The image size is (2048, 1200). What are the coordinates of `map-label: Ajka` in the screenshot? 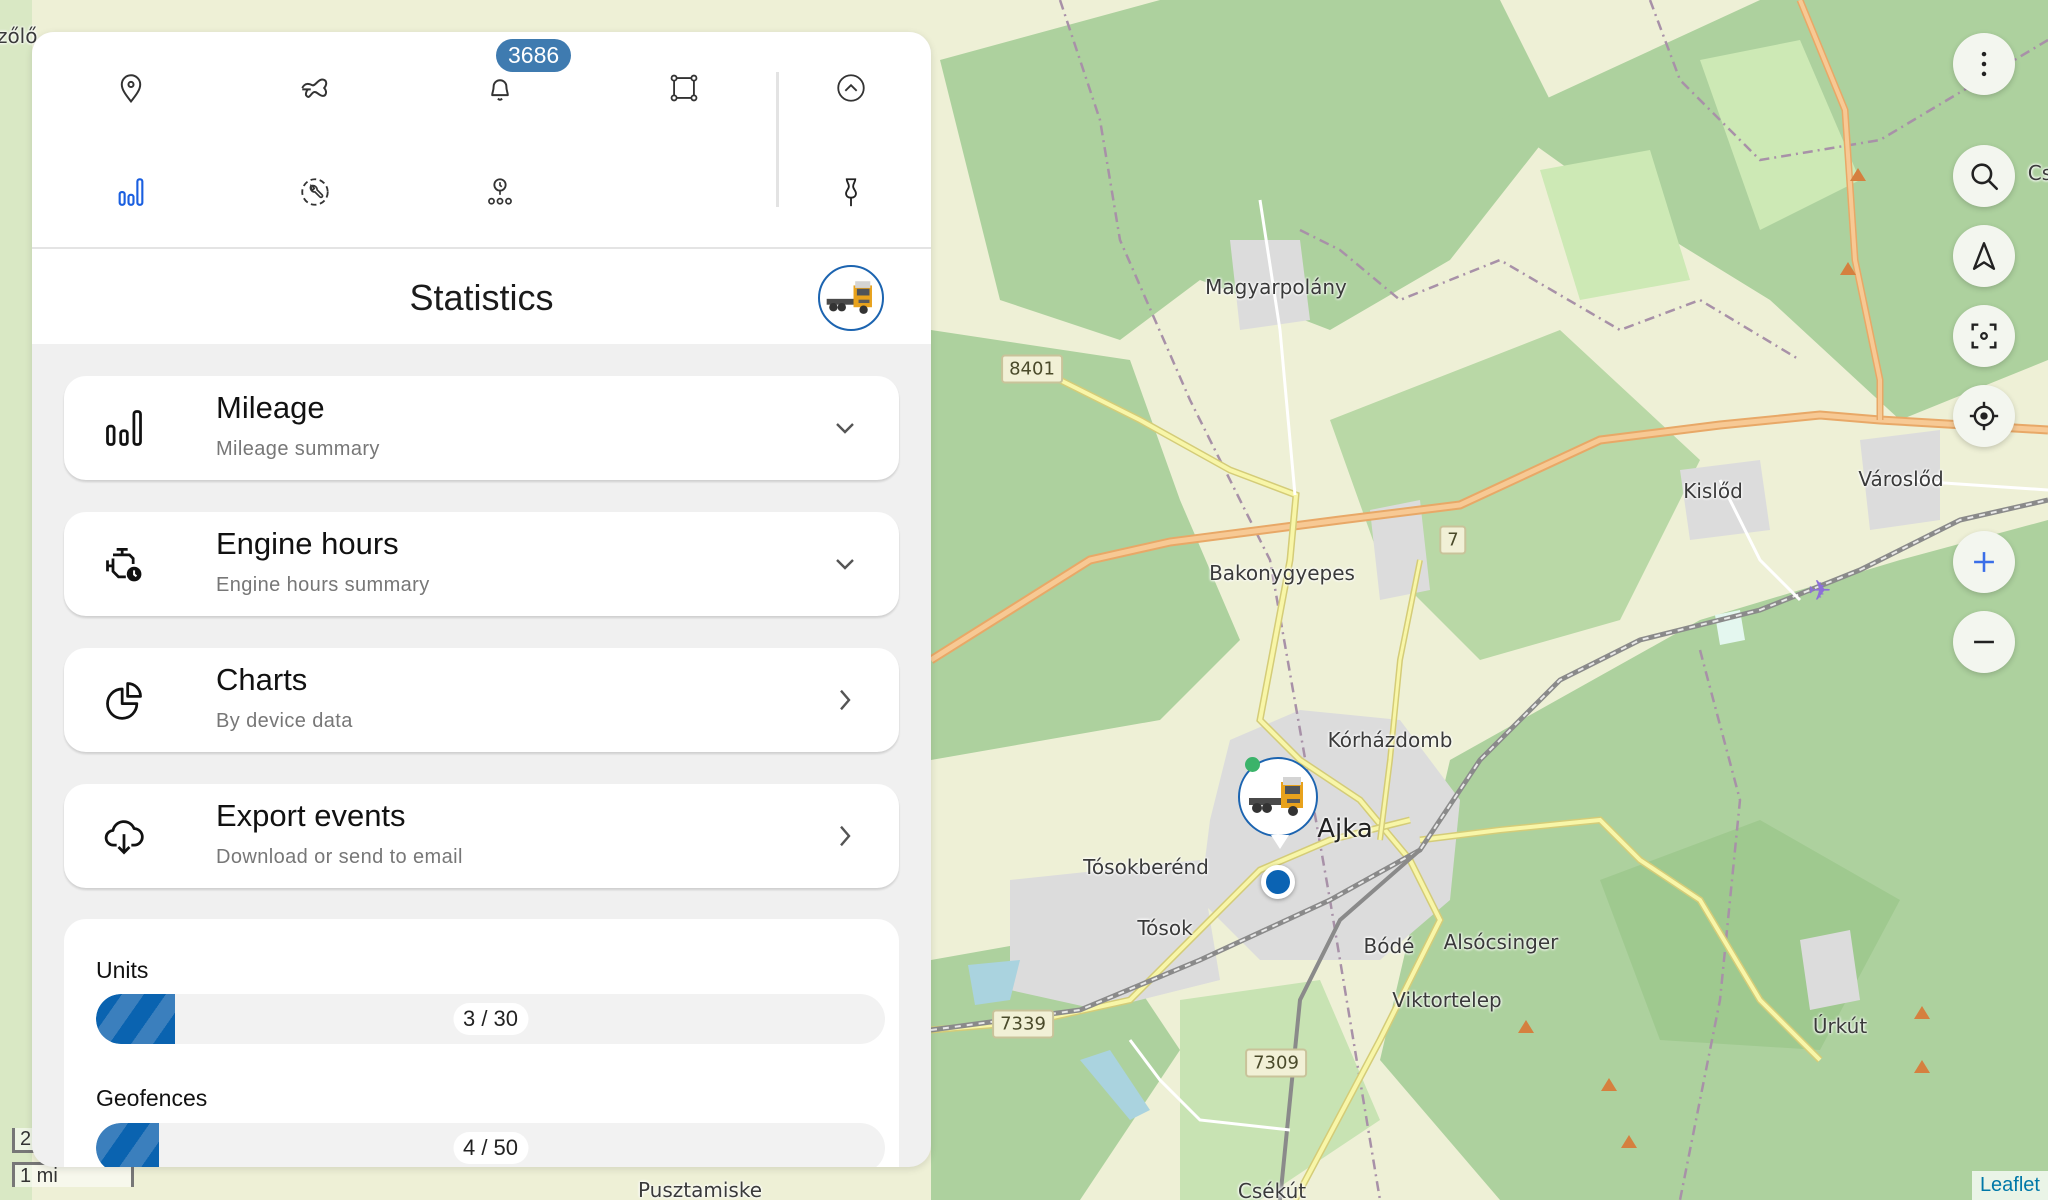 It's located at (1345, 829).